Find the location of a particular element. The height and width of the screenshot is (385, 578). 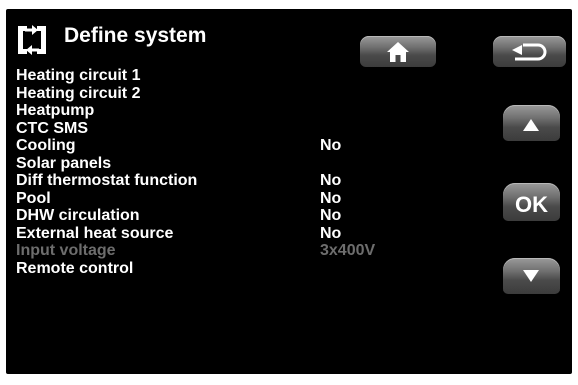

menu-item-heating-circuit-2: Heating circuit 2 is located at coordinates (216, 94).